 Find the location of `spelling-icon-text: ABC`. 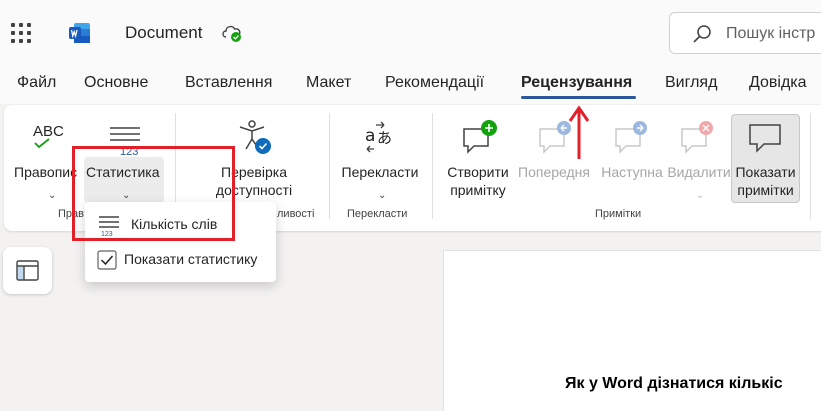

spelling-icon-text: ABC is located at coordinates (48, 131).